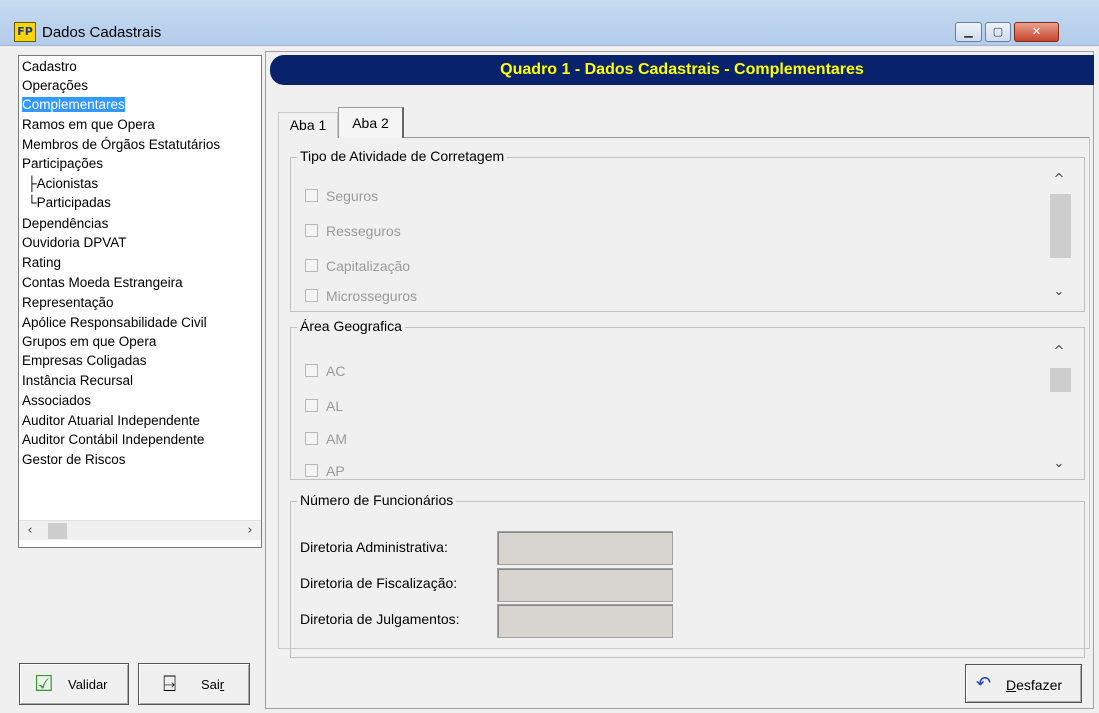 The width and height of the screenshot is (1099, 713). What do you see at coordinates (102, 32) in the screenshot?
I see `window-title: Dados Cadastrais` at bounding box center [102, 32].